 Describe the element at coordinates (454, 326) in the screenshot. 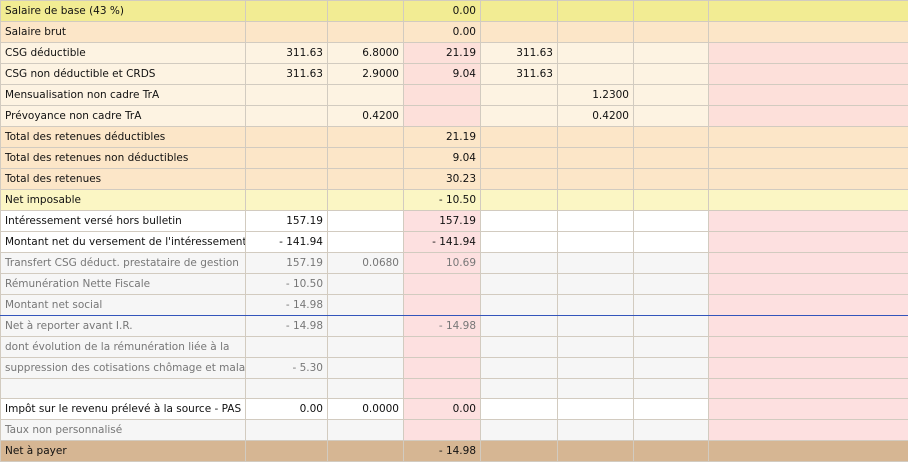

I see `payslip-row: Net à reporter avant I.R. - 14.98- 14.98` at that location.